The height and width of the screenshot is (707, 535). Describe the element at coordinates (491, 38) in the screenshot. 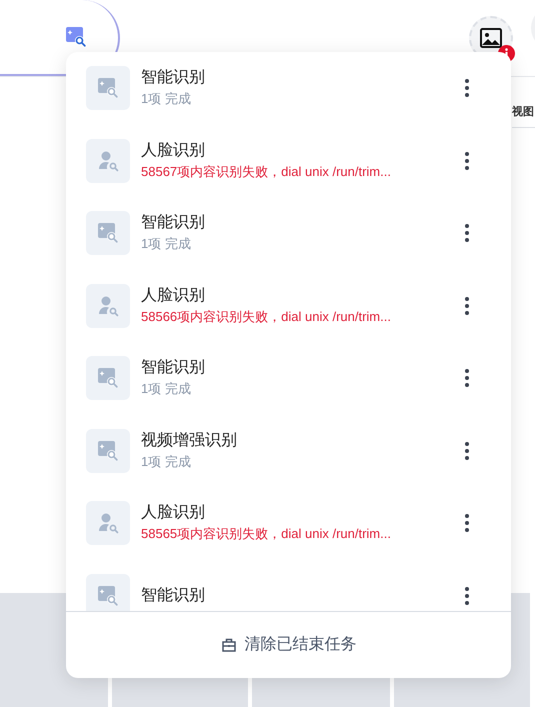

I see `image-icon` at that location.